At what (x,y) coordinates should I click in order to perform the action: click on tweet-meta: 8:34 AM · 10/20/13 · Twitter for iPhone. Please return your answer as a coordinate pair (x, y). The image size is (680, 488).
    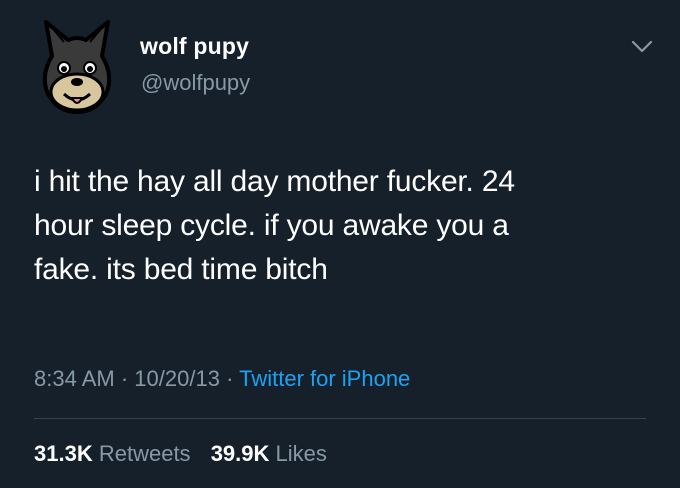
    Looking at the image, I should click on (222, 379).